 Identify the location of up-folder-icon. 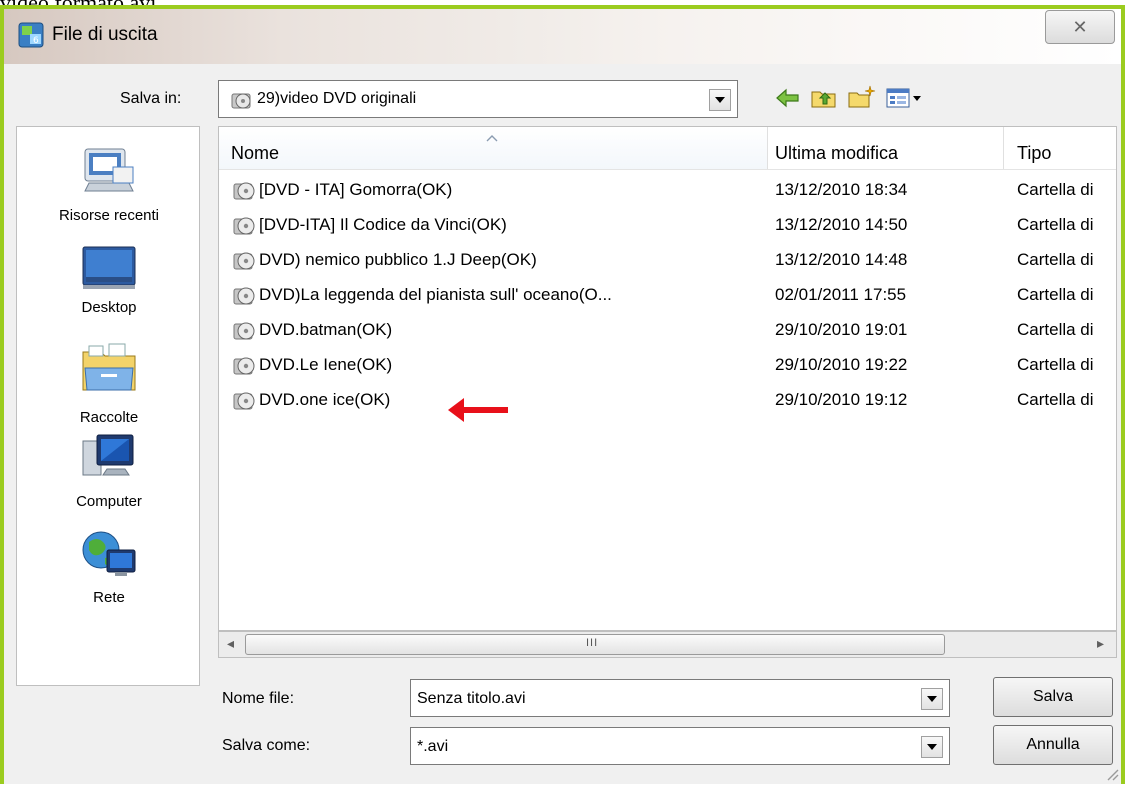
(824, 98).